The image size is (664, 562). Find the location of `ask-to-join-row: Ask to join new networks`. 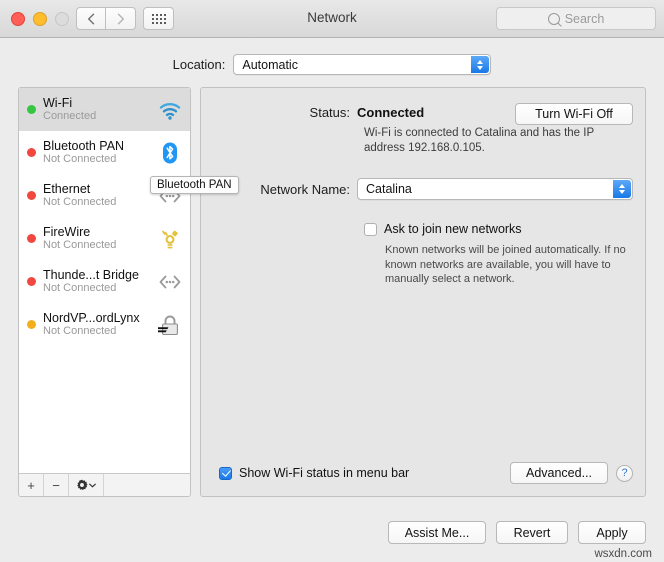

ask-to-join-row: Ask to join new networks is located at coordinates (504, 229).